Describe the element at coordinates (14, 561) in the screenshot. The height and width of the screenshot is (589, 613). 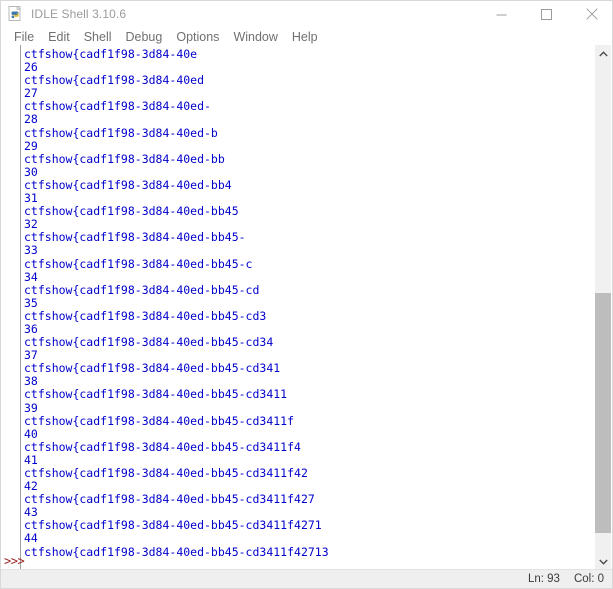
I see `shell-prompt: >>>` at that location.